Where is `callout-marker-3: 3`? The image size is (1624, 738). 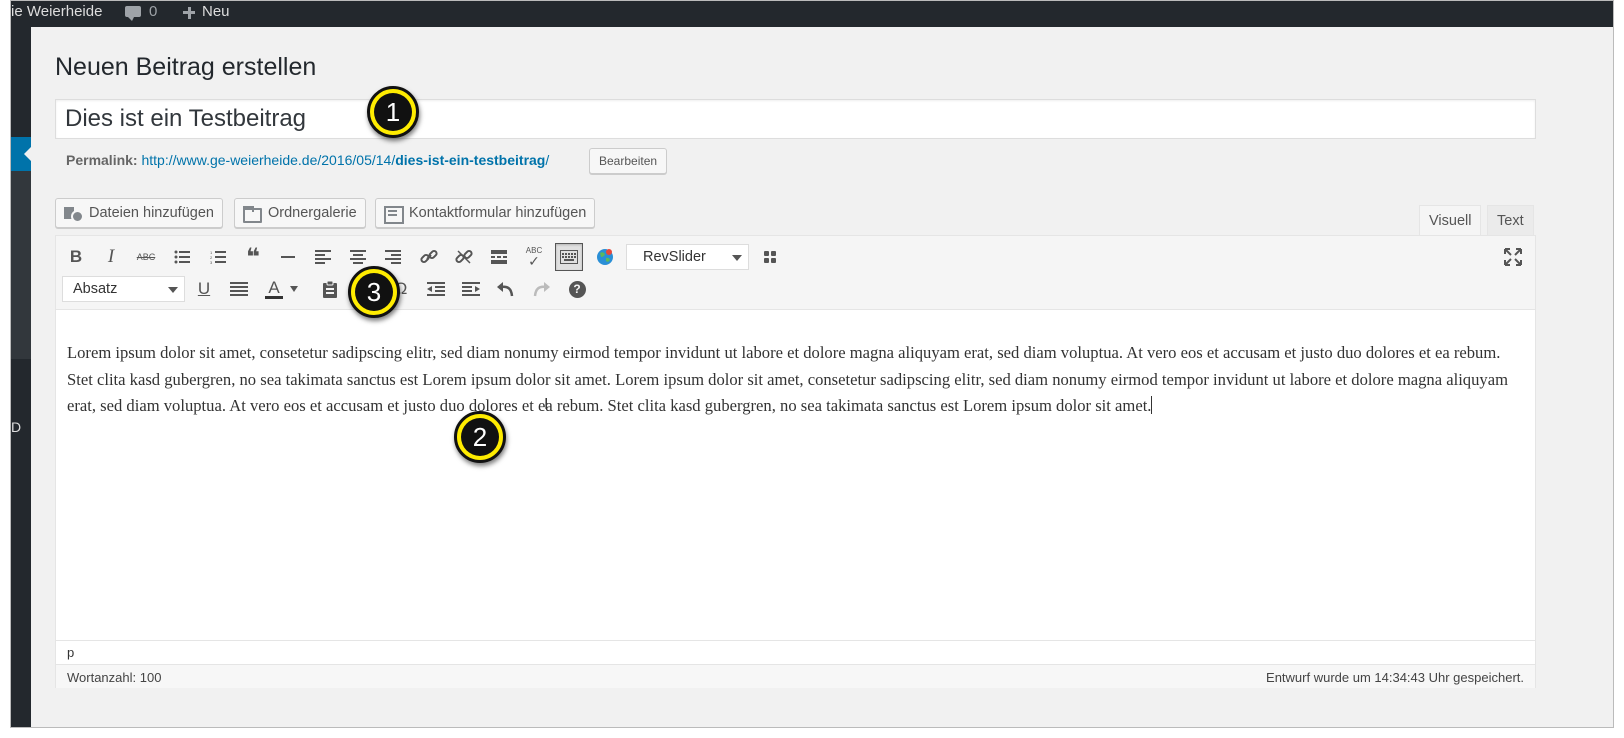 callout-marker-3: 3 is located at coordinates (374, 292).